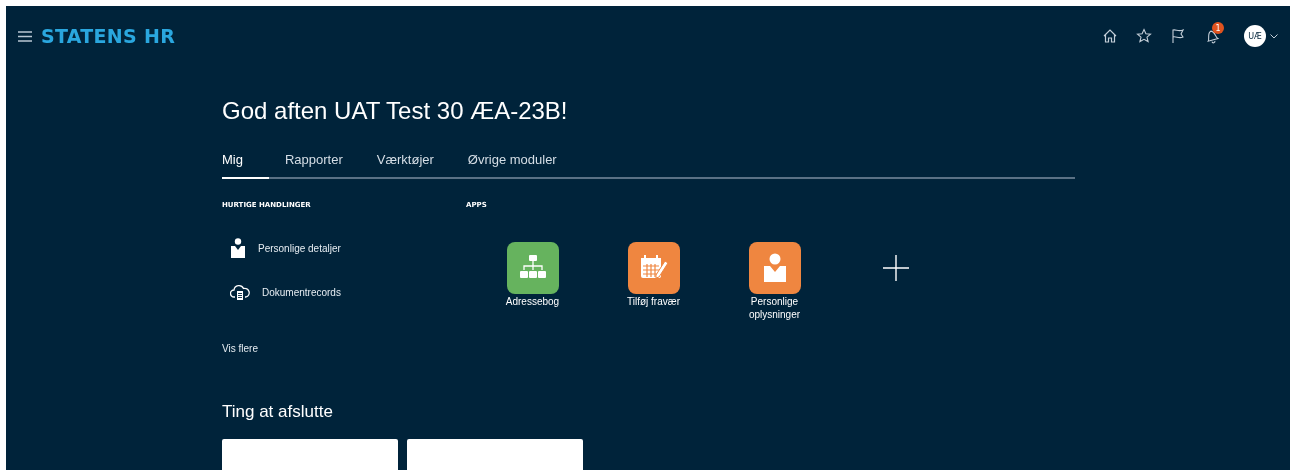 This screenshot has width=1290, height=470. What do you see at coordinates (240, 348) in the screenshot?
I see `show-more-link: Vis flere` at bounding box center [240, 348].